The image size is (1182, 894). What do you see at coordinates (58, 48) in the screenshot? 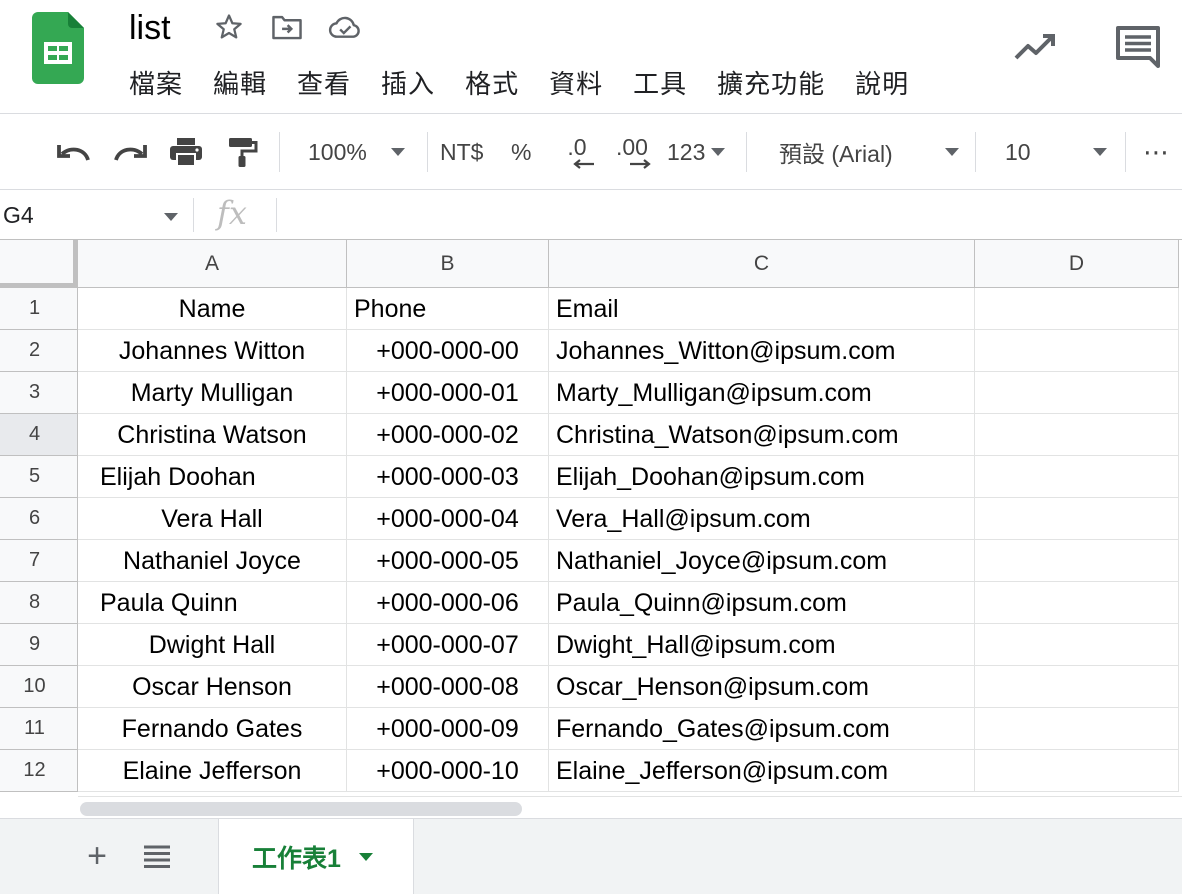
I see `sheets-logo-icon` at bounding box center [58, 48].